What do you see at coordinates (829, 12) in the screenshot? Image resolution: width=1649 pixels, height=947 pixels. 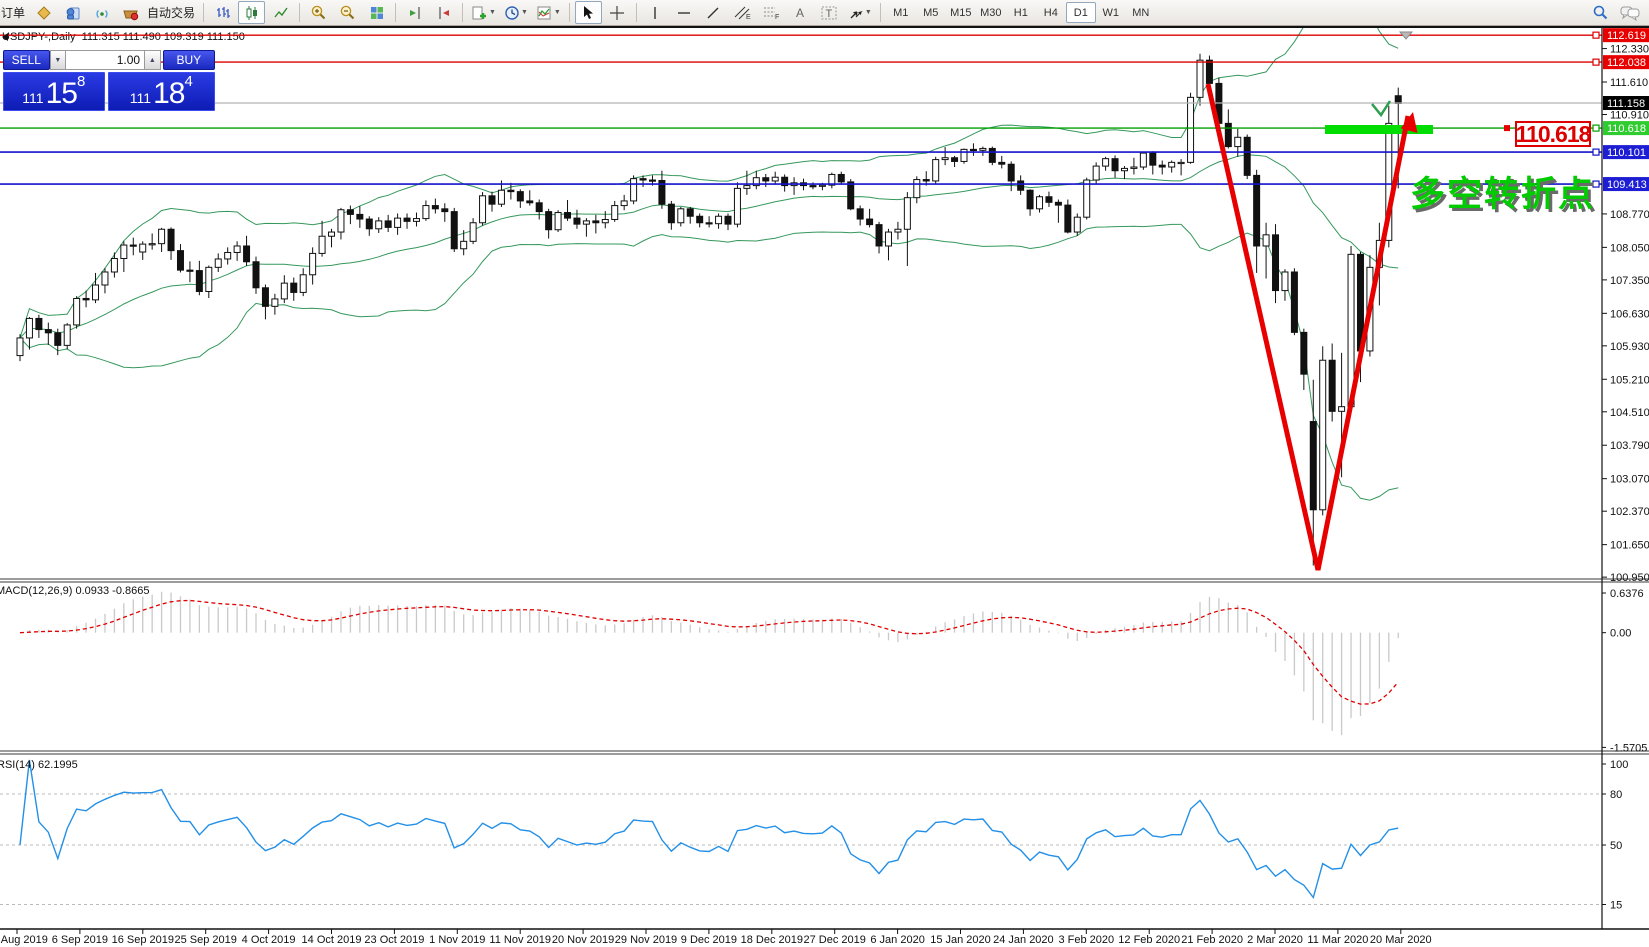 I see `text-label-tool-icon: T` at bounding box center [829, 12].